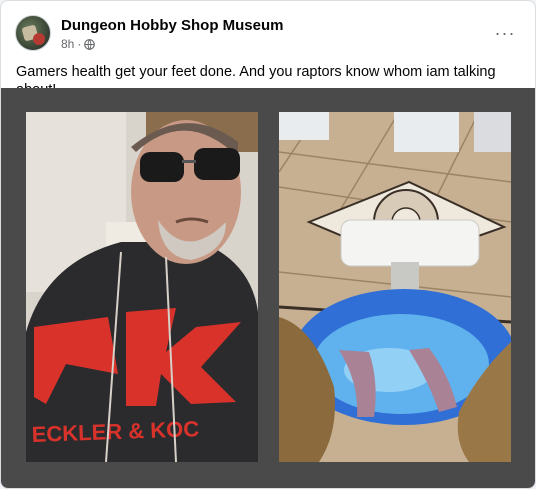  I want to click on page-avatar, so click(33, 33).